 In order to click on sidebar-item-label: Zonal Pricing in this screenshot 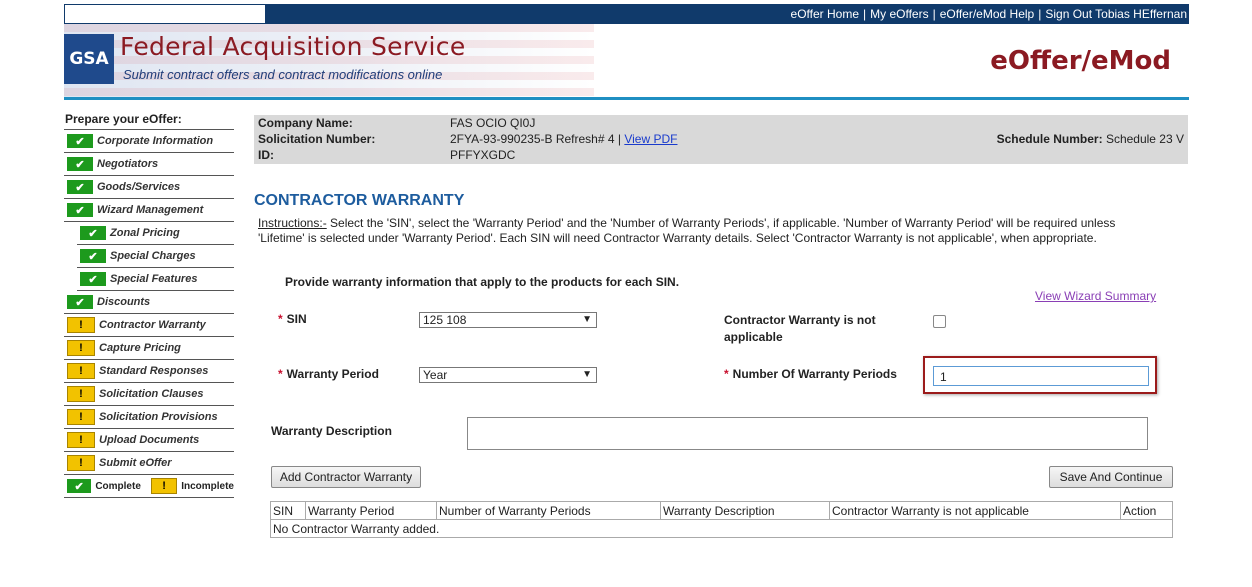, I will do `click(145, 233)`.